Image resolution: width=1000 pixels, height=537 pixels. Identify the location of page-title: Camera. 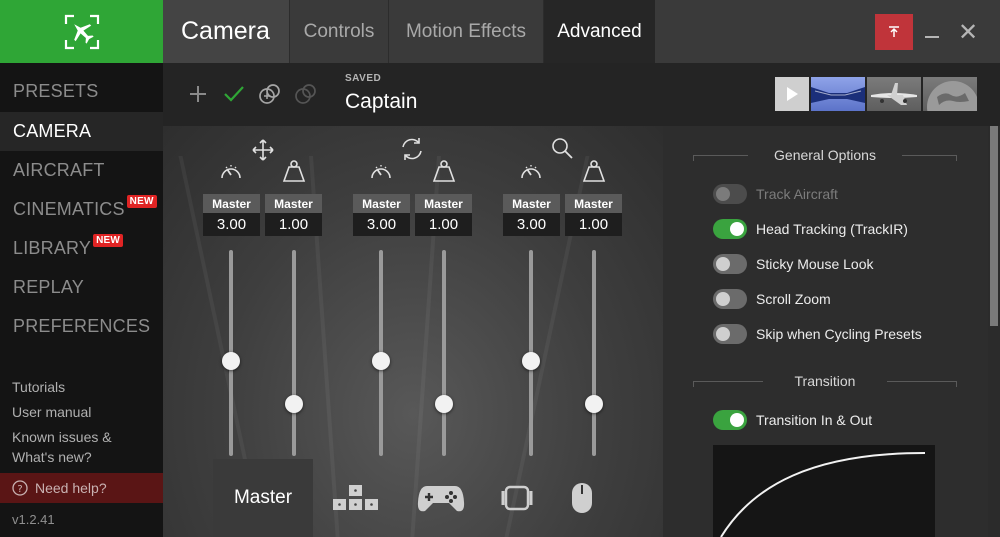
(226, 31).